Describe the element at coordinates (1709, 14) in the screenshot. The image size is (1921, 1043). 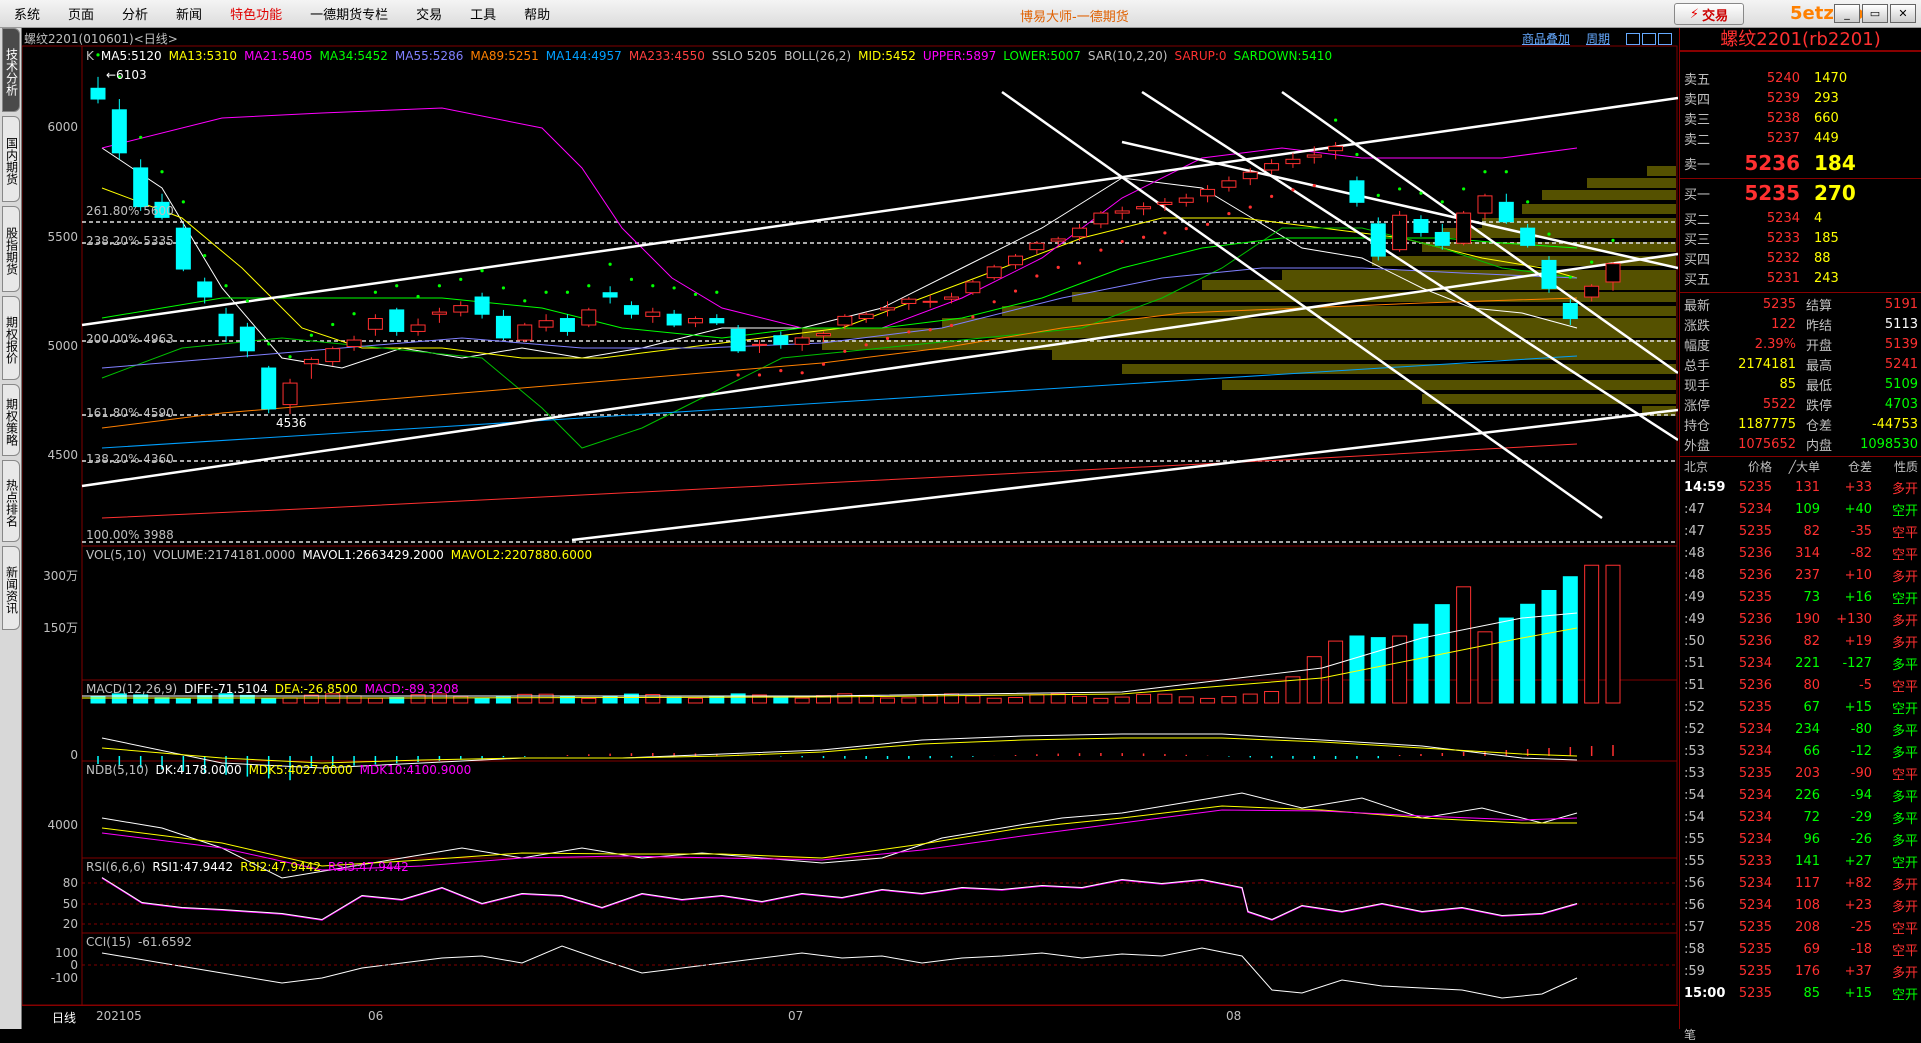
I see `trade-button: ⚡ 交易` at that location.